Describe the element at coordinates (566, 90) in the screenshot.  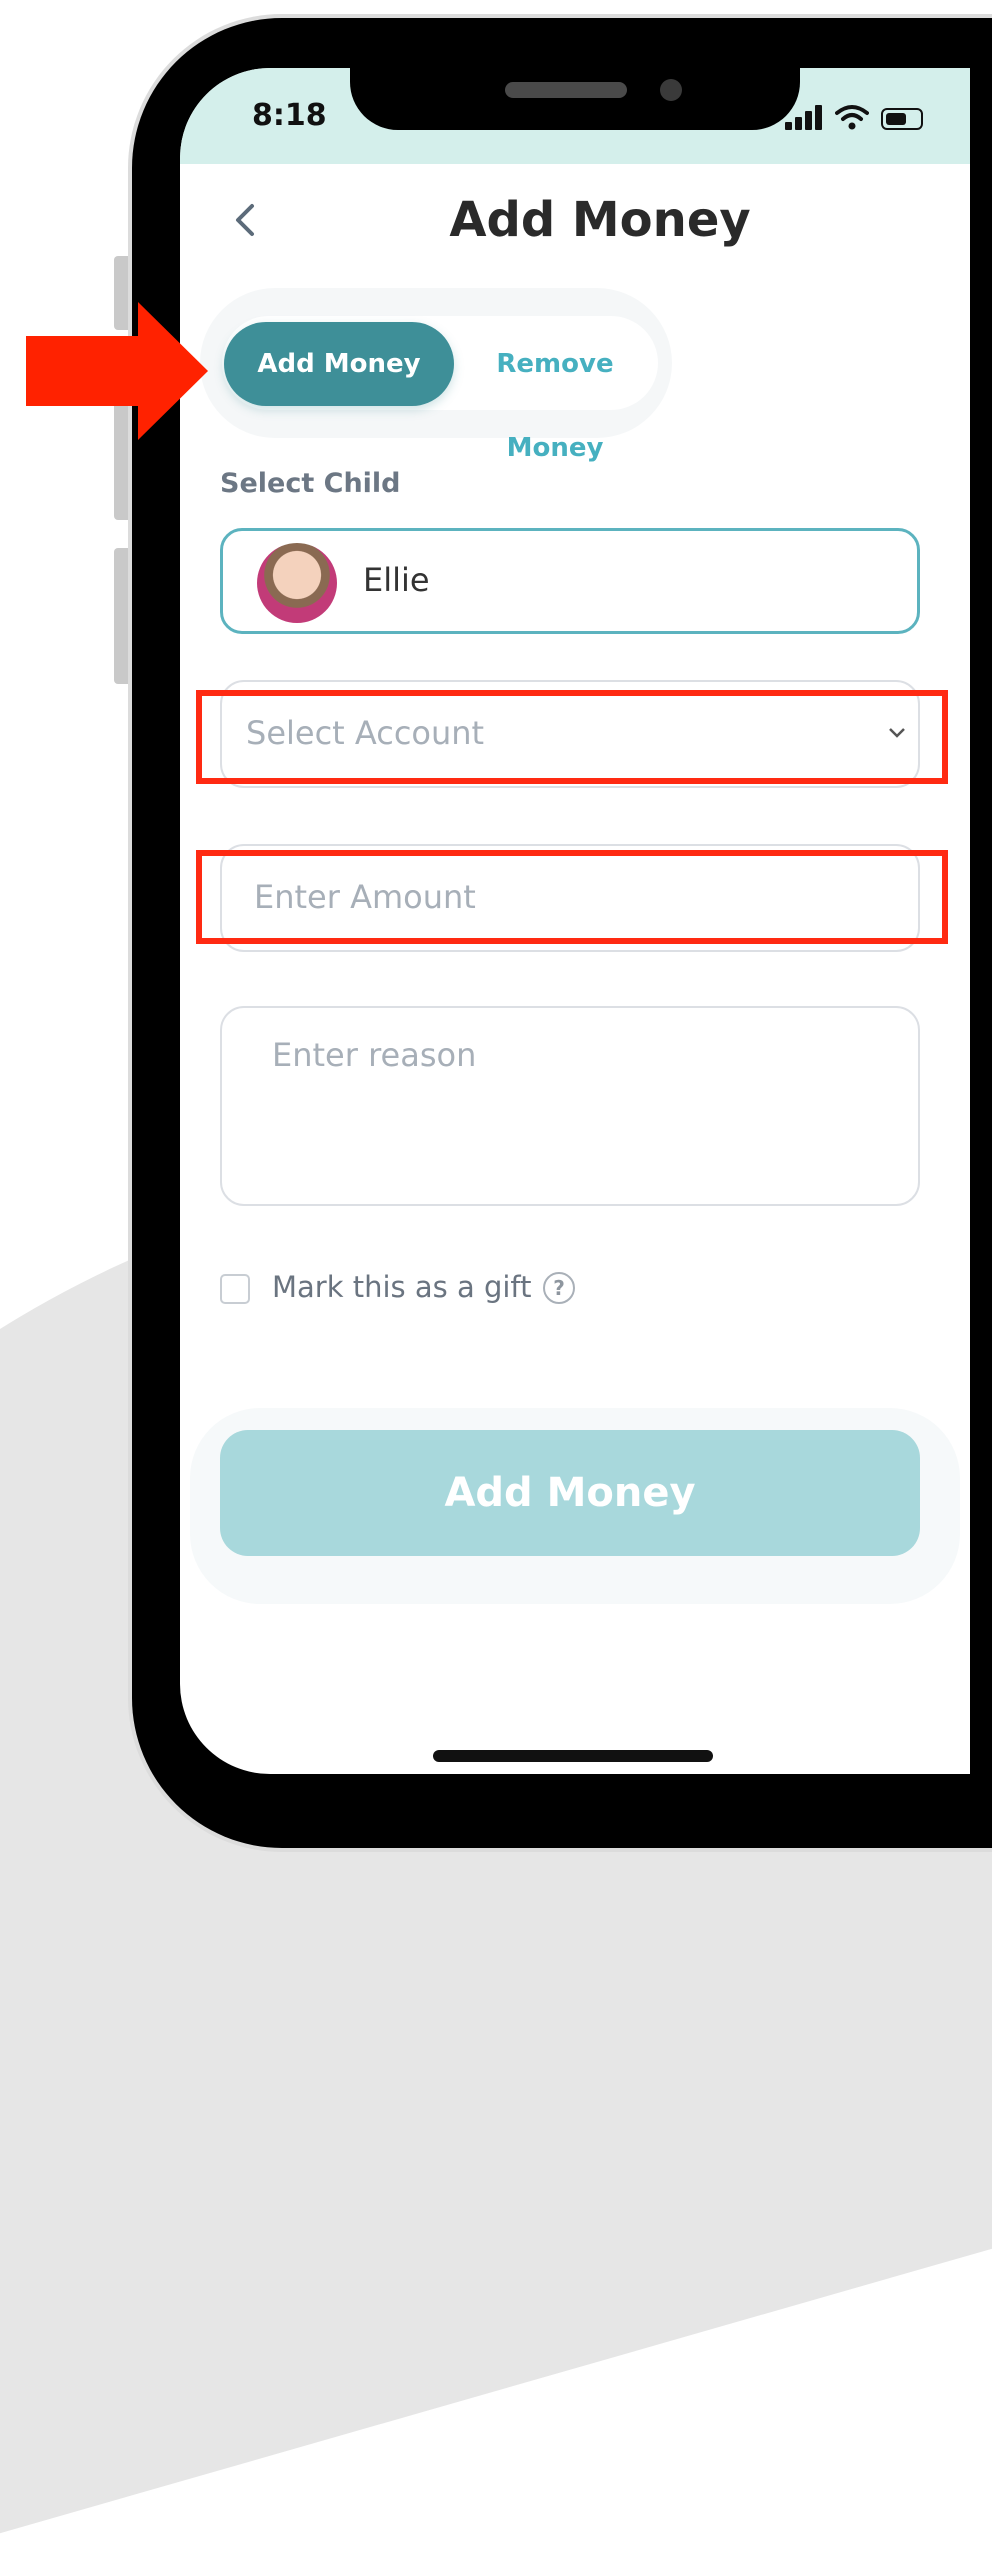
I see `speaker-grille` at that location.